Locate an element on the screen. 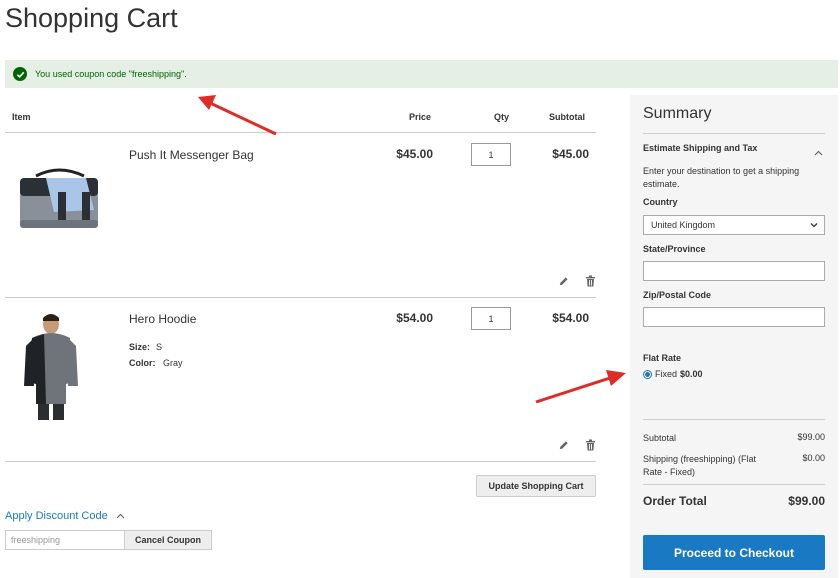  column-header-price: Price is located at coordinates (420, 117).